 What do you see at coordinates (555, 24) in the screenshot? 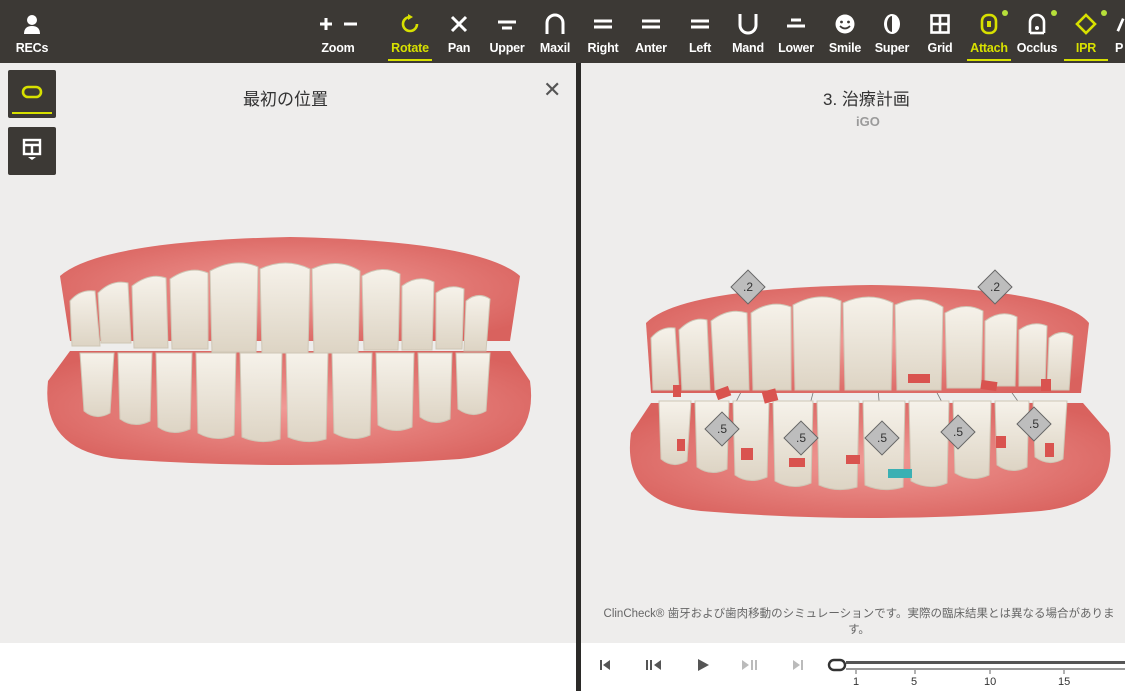
I see `maxillary-arch-icon` at bounding box center [555, 24].